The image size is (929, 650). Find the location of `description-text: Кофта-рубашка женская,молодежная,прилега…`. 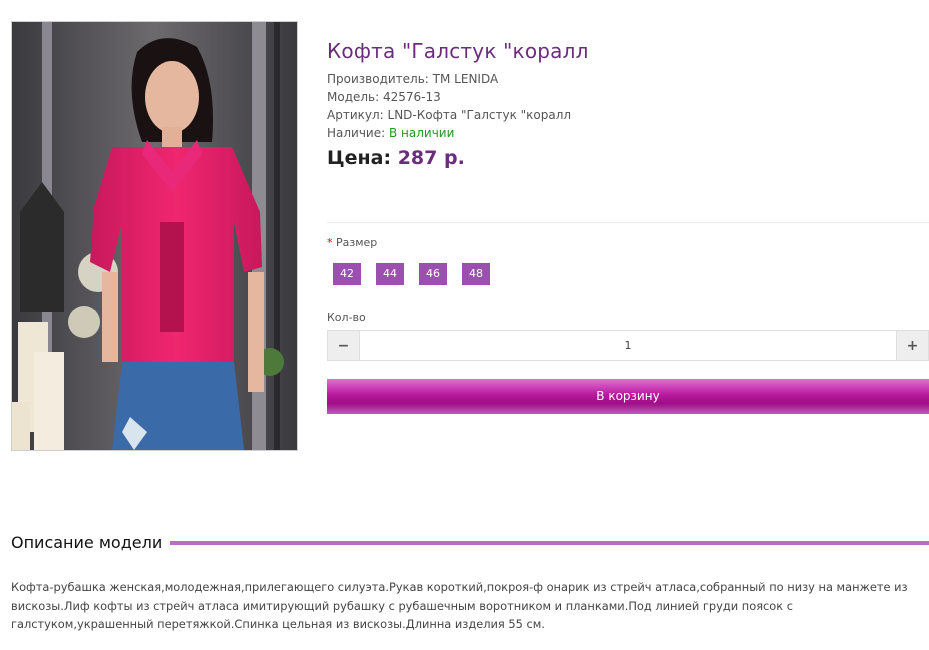

description-text: Кофта-рубашка женская,молодежная,прилега… is located at coordinates (459, 605).